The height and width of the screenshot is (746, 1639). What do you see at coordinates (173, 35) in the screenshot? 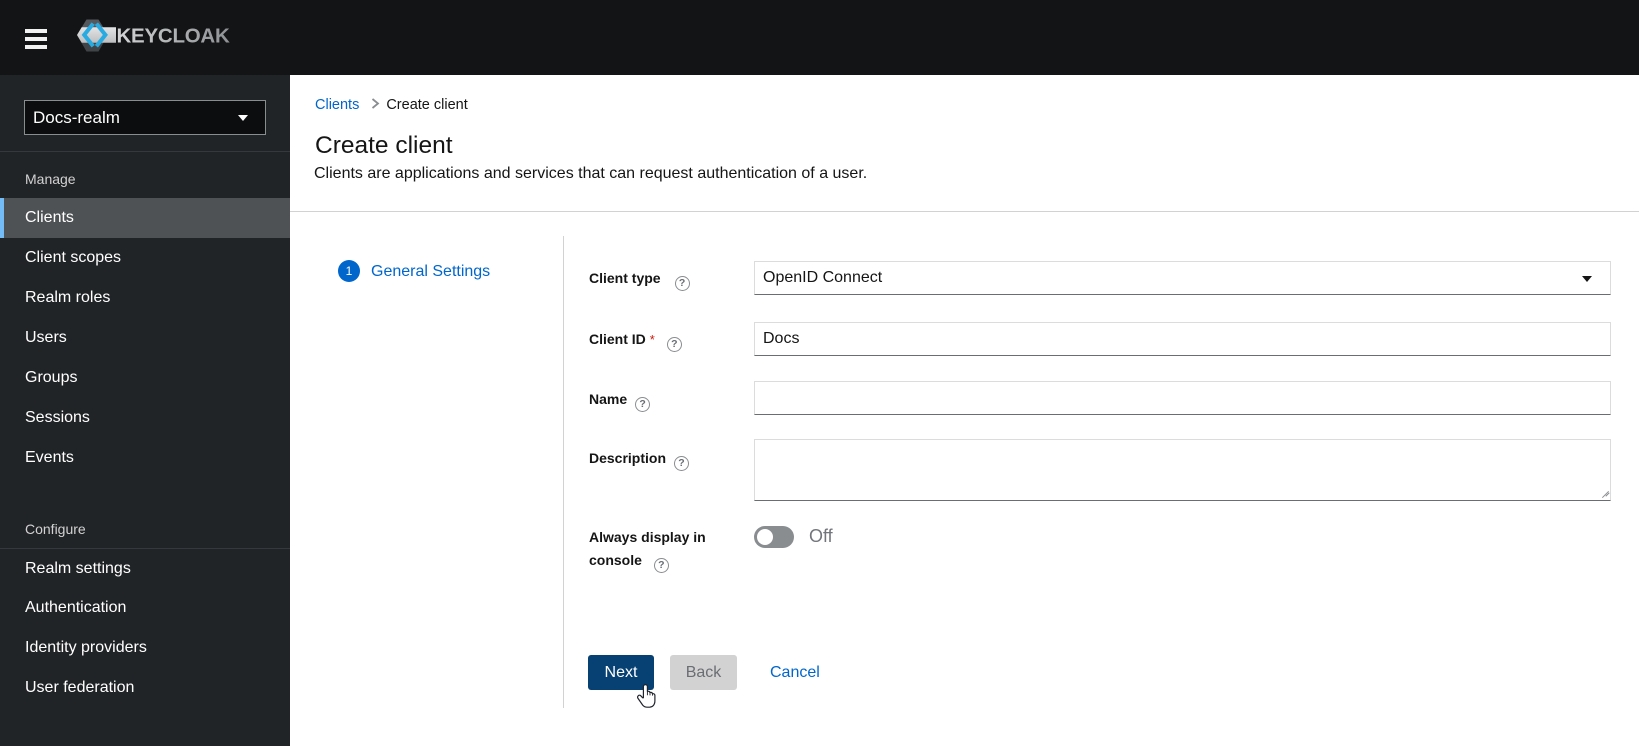
I see `svg-text: KEYCLOAK` at bounding box center [173, 35].